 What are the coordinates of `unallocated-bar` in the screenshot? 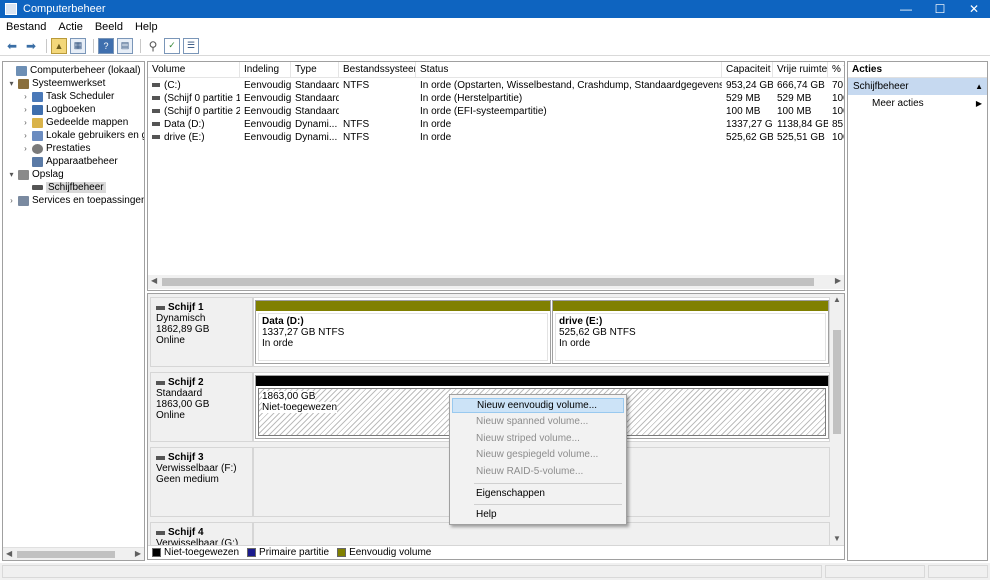 It's located at (542, 381).